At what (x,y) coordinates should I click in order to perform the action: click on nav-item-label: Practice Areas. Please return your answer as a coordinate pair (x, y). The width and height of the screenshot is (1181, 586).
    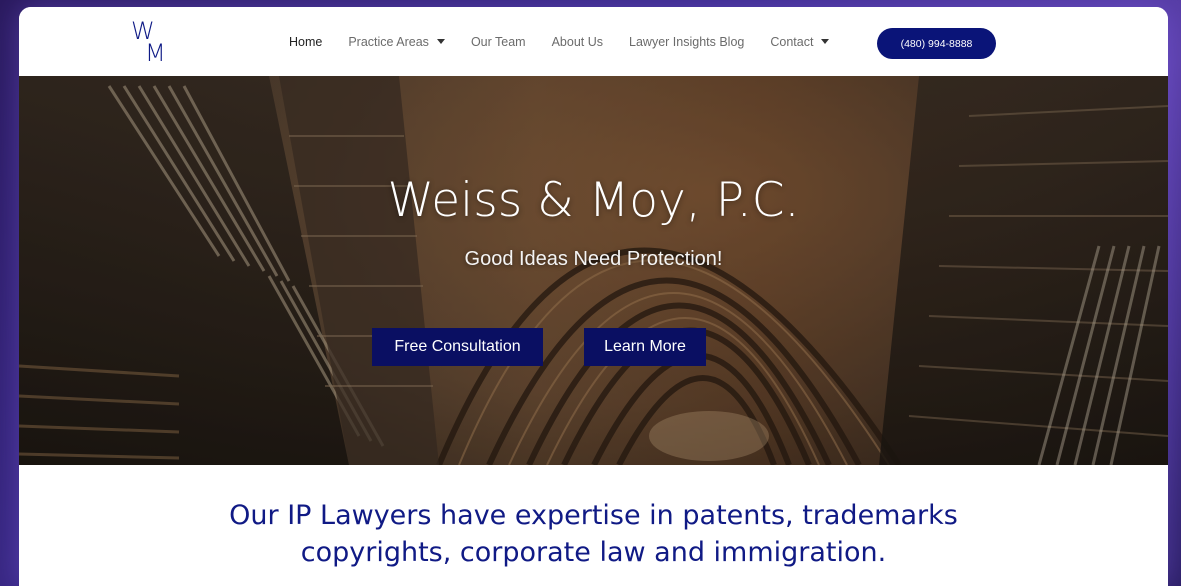
    Looking at the image, I should click on (388, 41).